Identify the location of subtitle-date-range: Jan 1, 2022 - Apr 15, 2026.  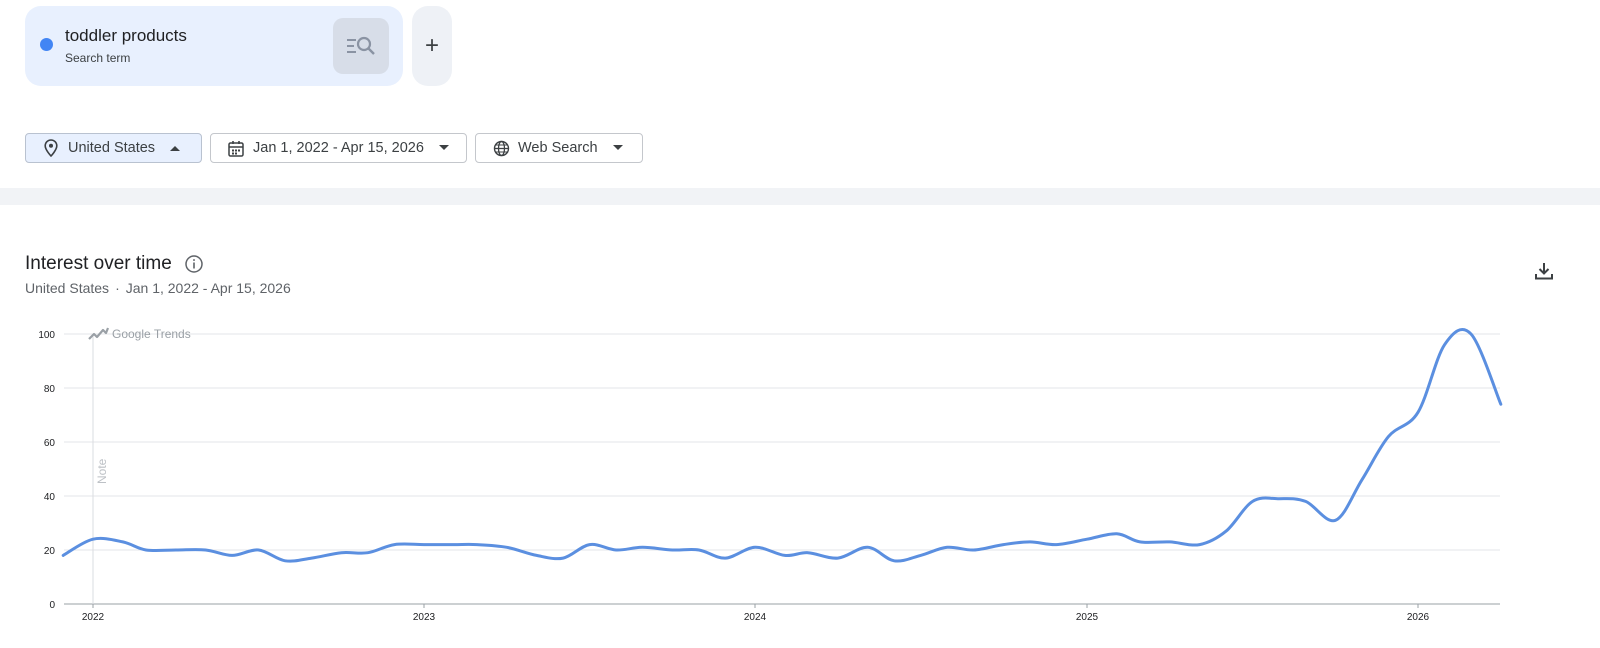
(208, 288).